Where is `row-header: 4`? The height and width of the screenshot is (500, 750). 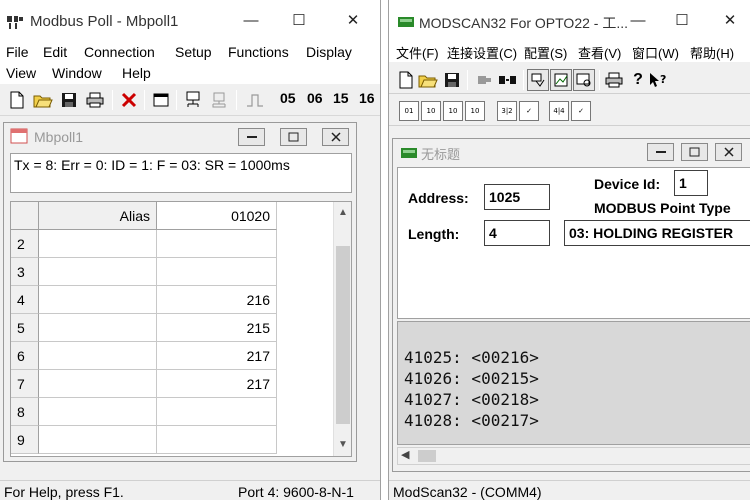 row-header: 4 is located at coordinates (25, 300).